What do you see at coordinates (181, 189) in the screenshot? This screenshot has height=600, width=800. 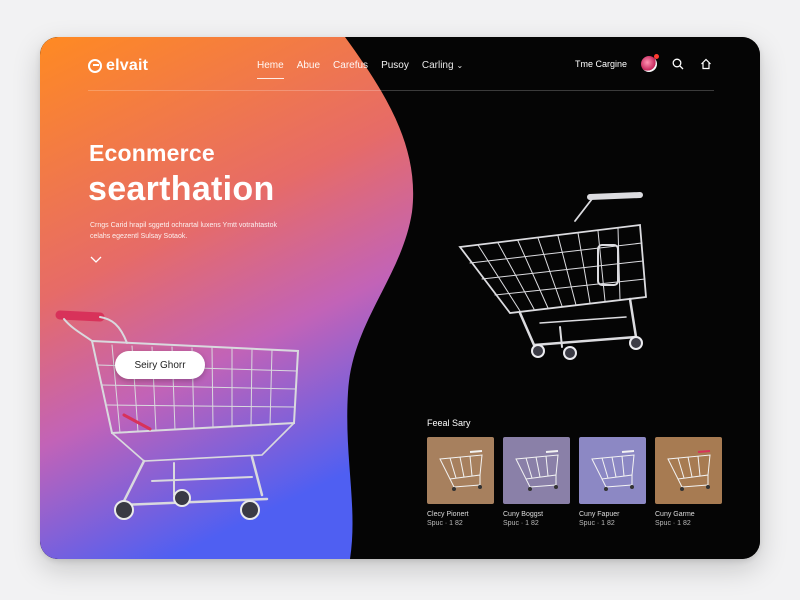 I see `hero-title-line2: searthation` at bounding box center [181, 189].